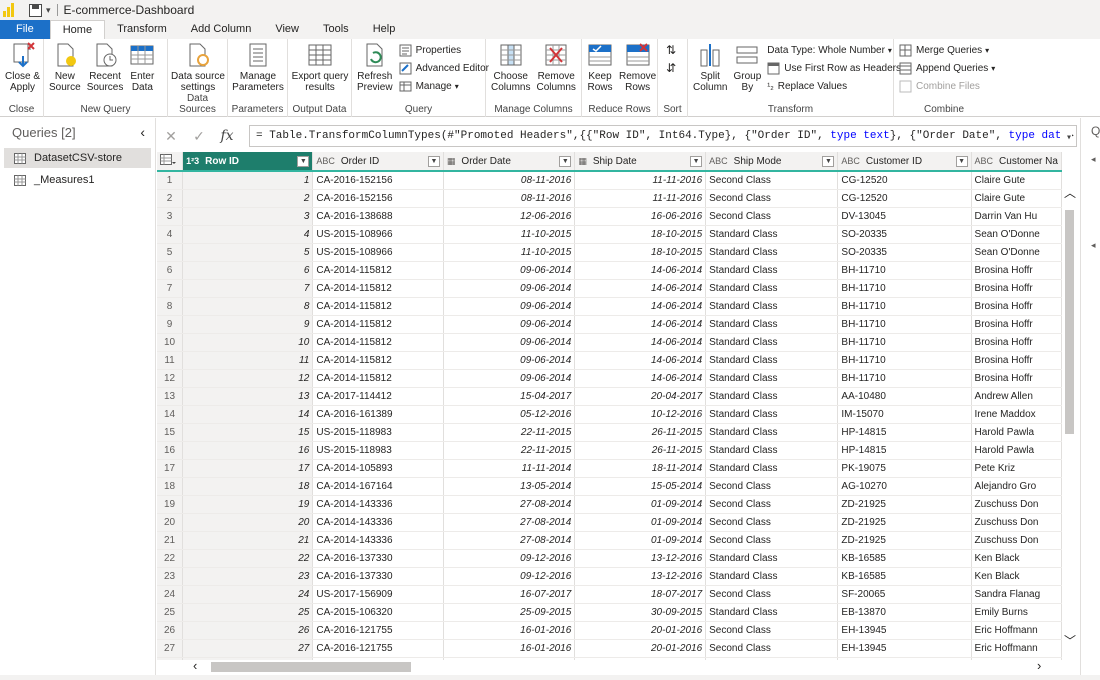 The width and height of the screenshot is (1100, 680). I want to click on fx-icon: fx, so click(227, 136).